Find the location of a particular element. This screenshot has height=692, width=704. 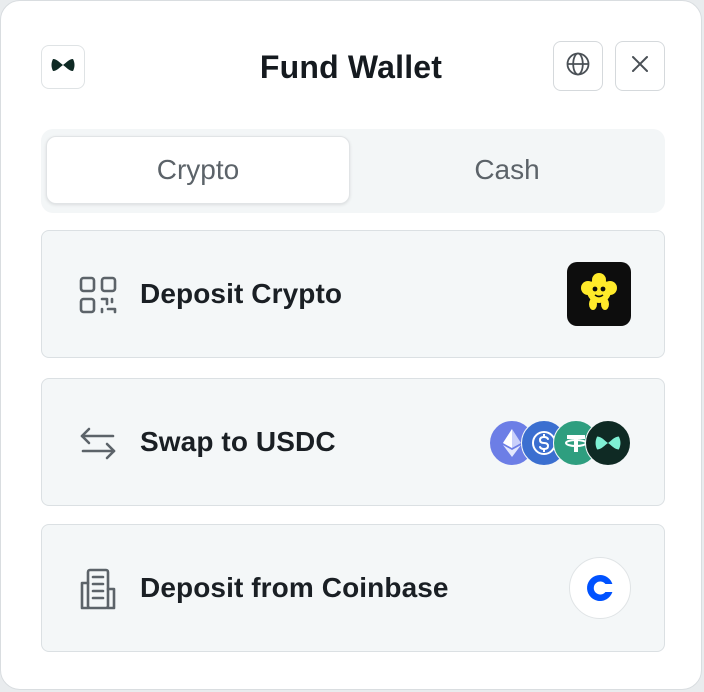

swap-to-usdc-label: Swap to USDC is located at coordinates (238, 441).